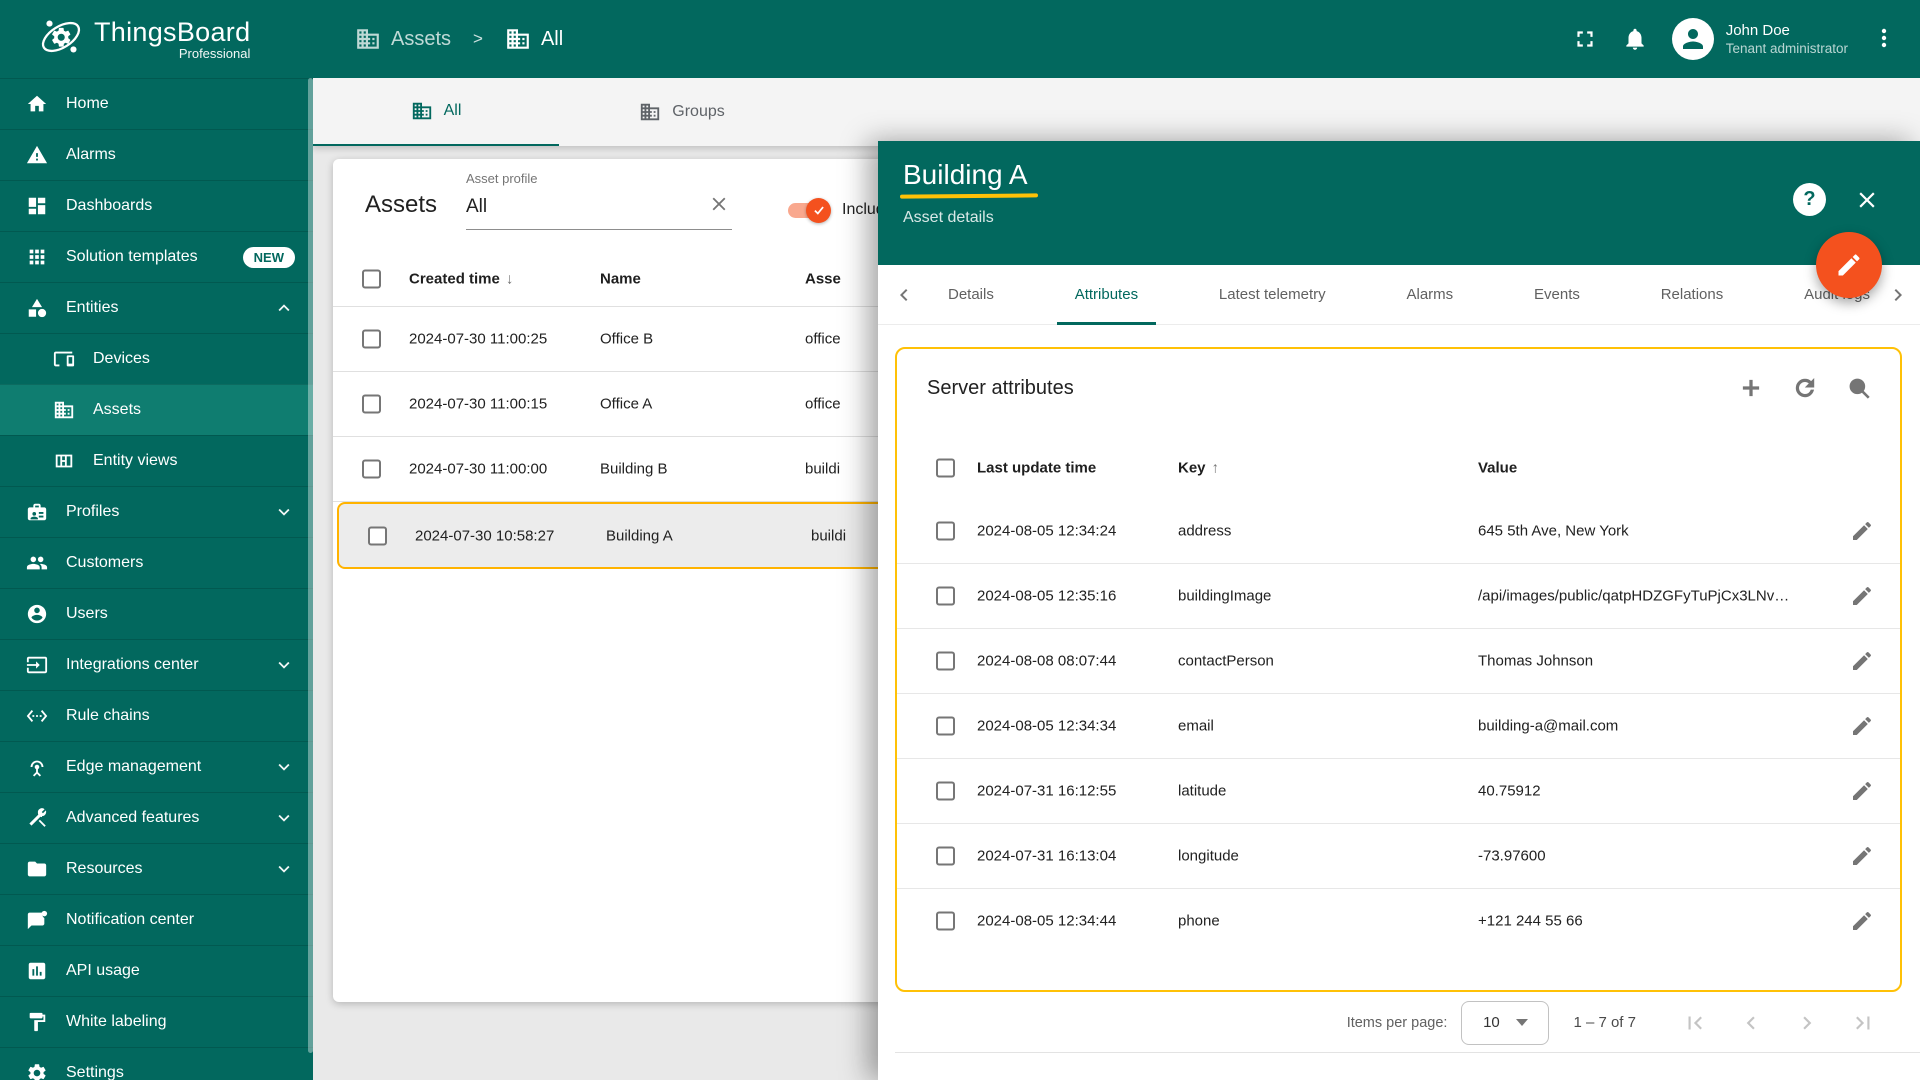 The image size is (1920, 1080). What do you see at coordinates (1397, 1022) in the screenshot?
I see `items-per-page-label: Items per page:` at bounding box center [1397, 1022].